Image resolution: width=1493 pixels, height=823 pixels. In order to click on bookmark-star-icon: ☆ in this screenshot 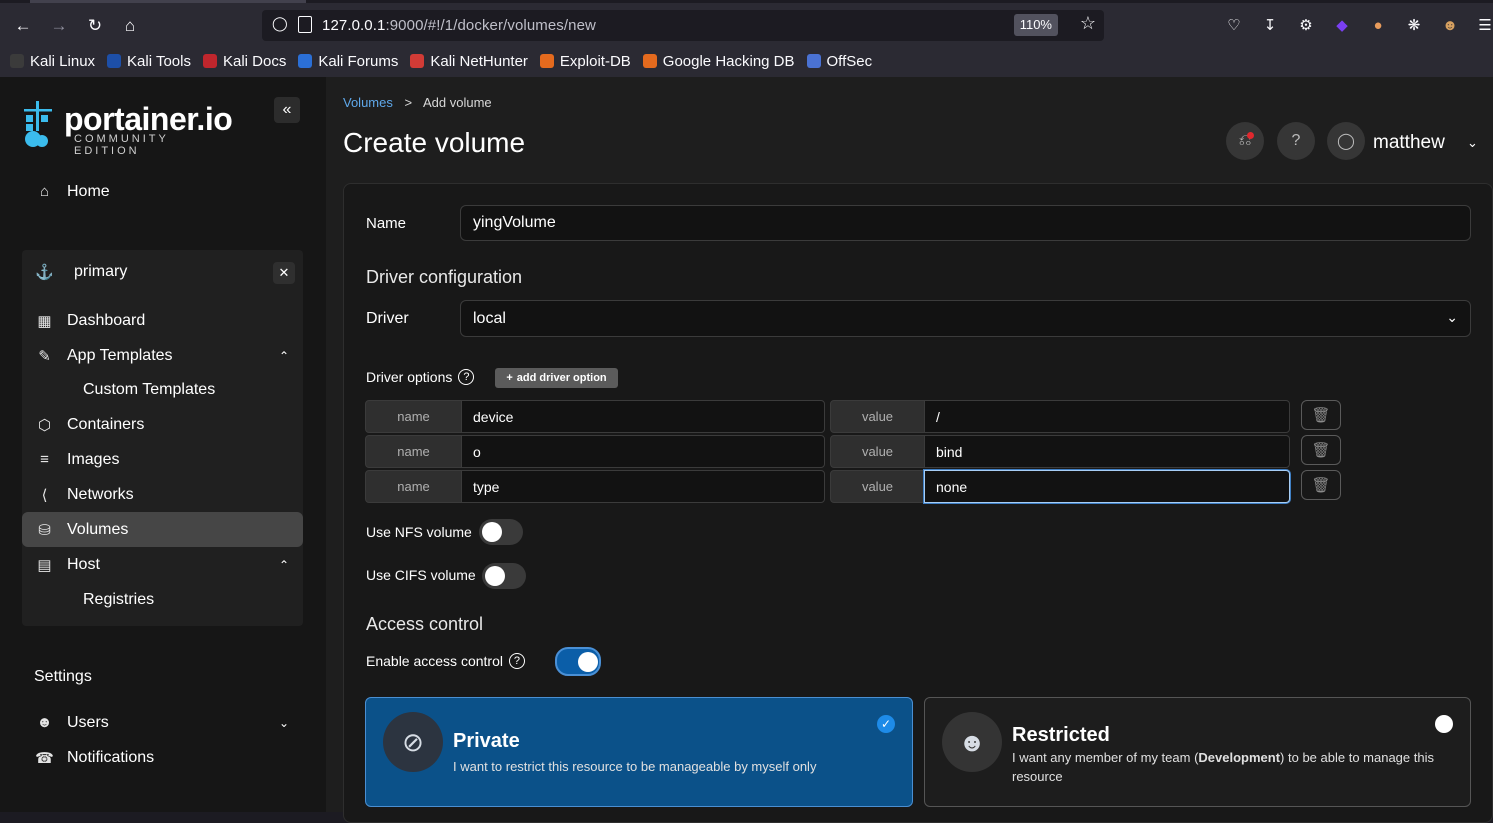, I will do `click(1088, 23)`.